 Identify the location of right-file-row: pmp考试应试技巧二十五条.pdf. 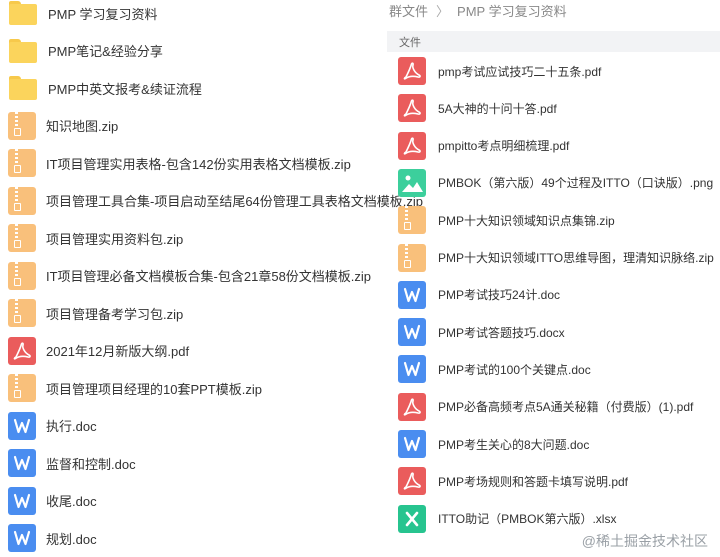
(499, 71).